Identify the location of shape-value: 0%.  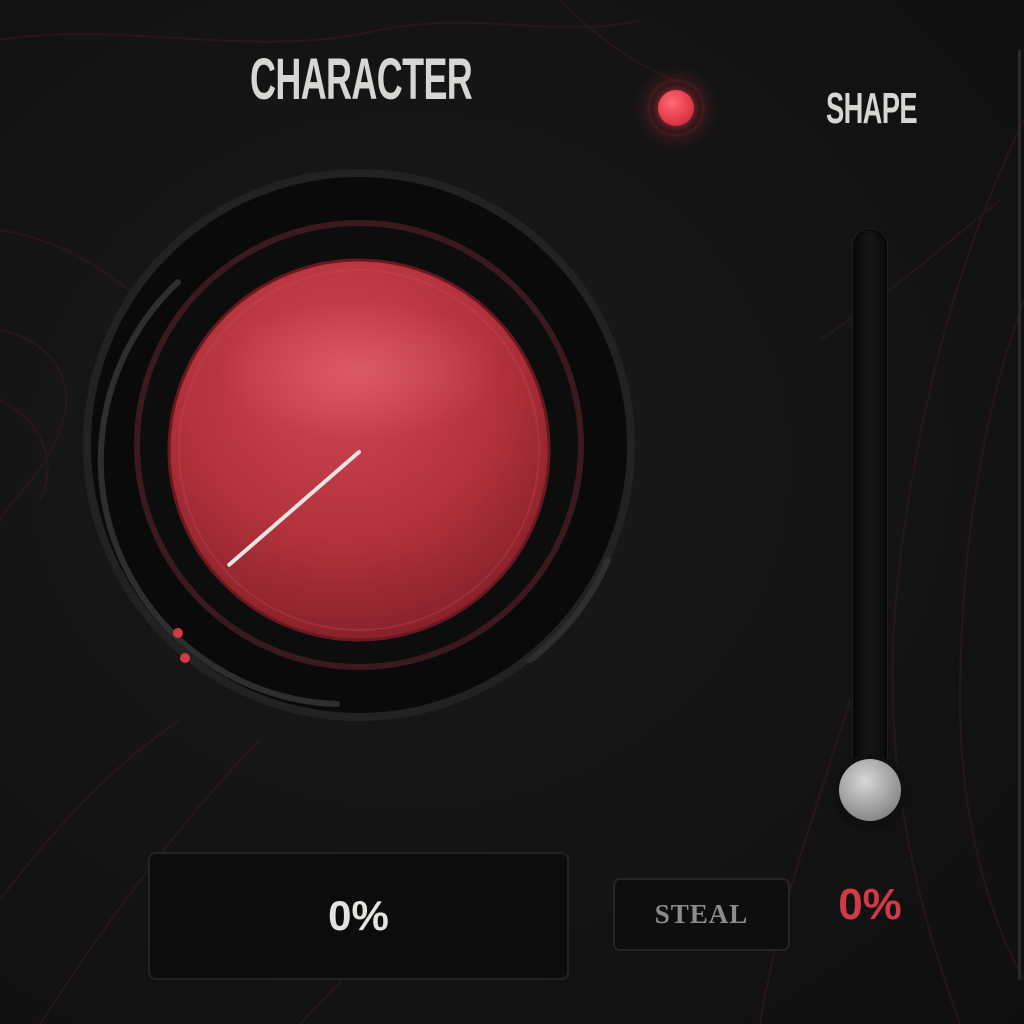
(870, 904).